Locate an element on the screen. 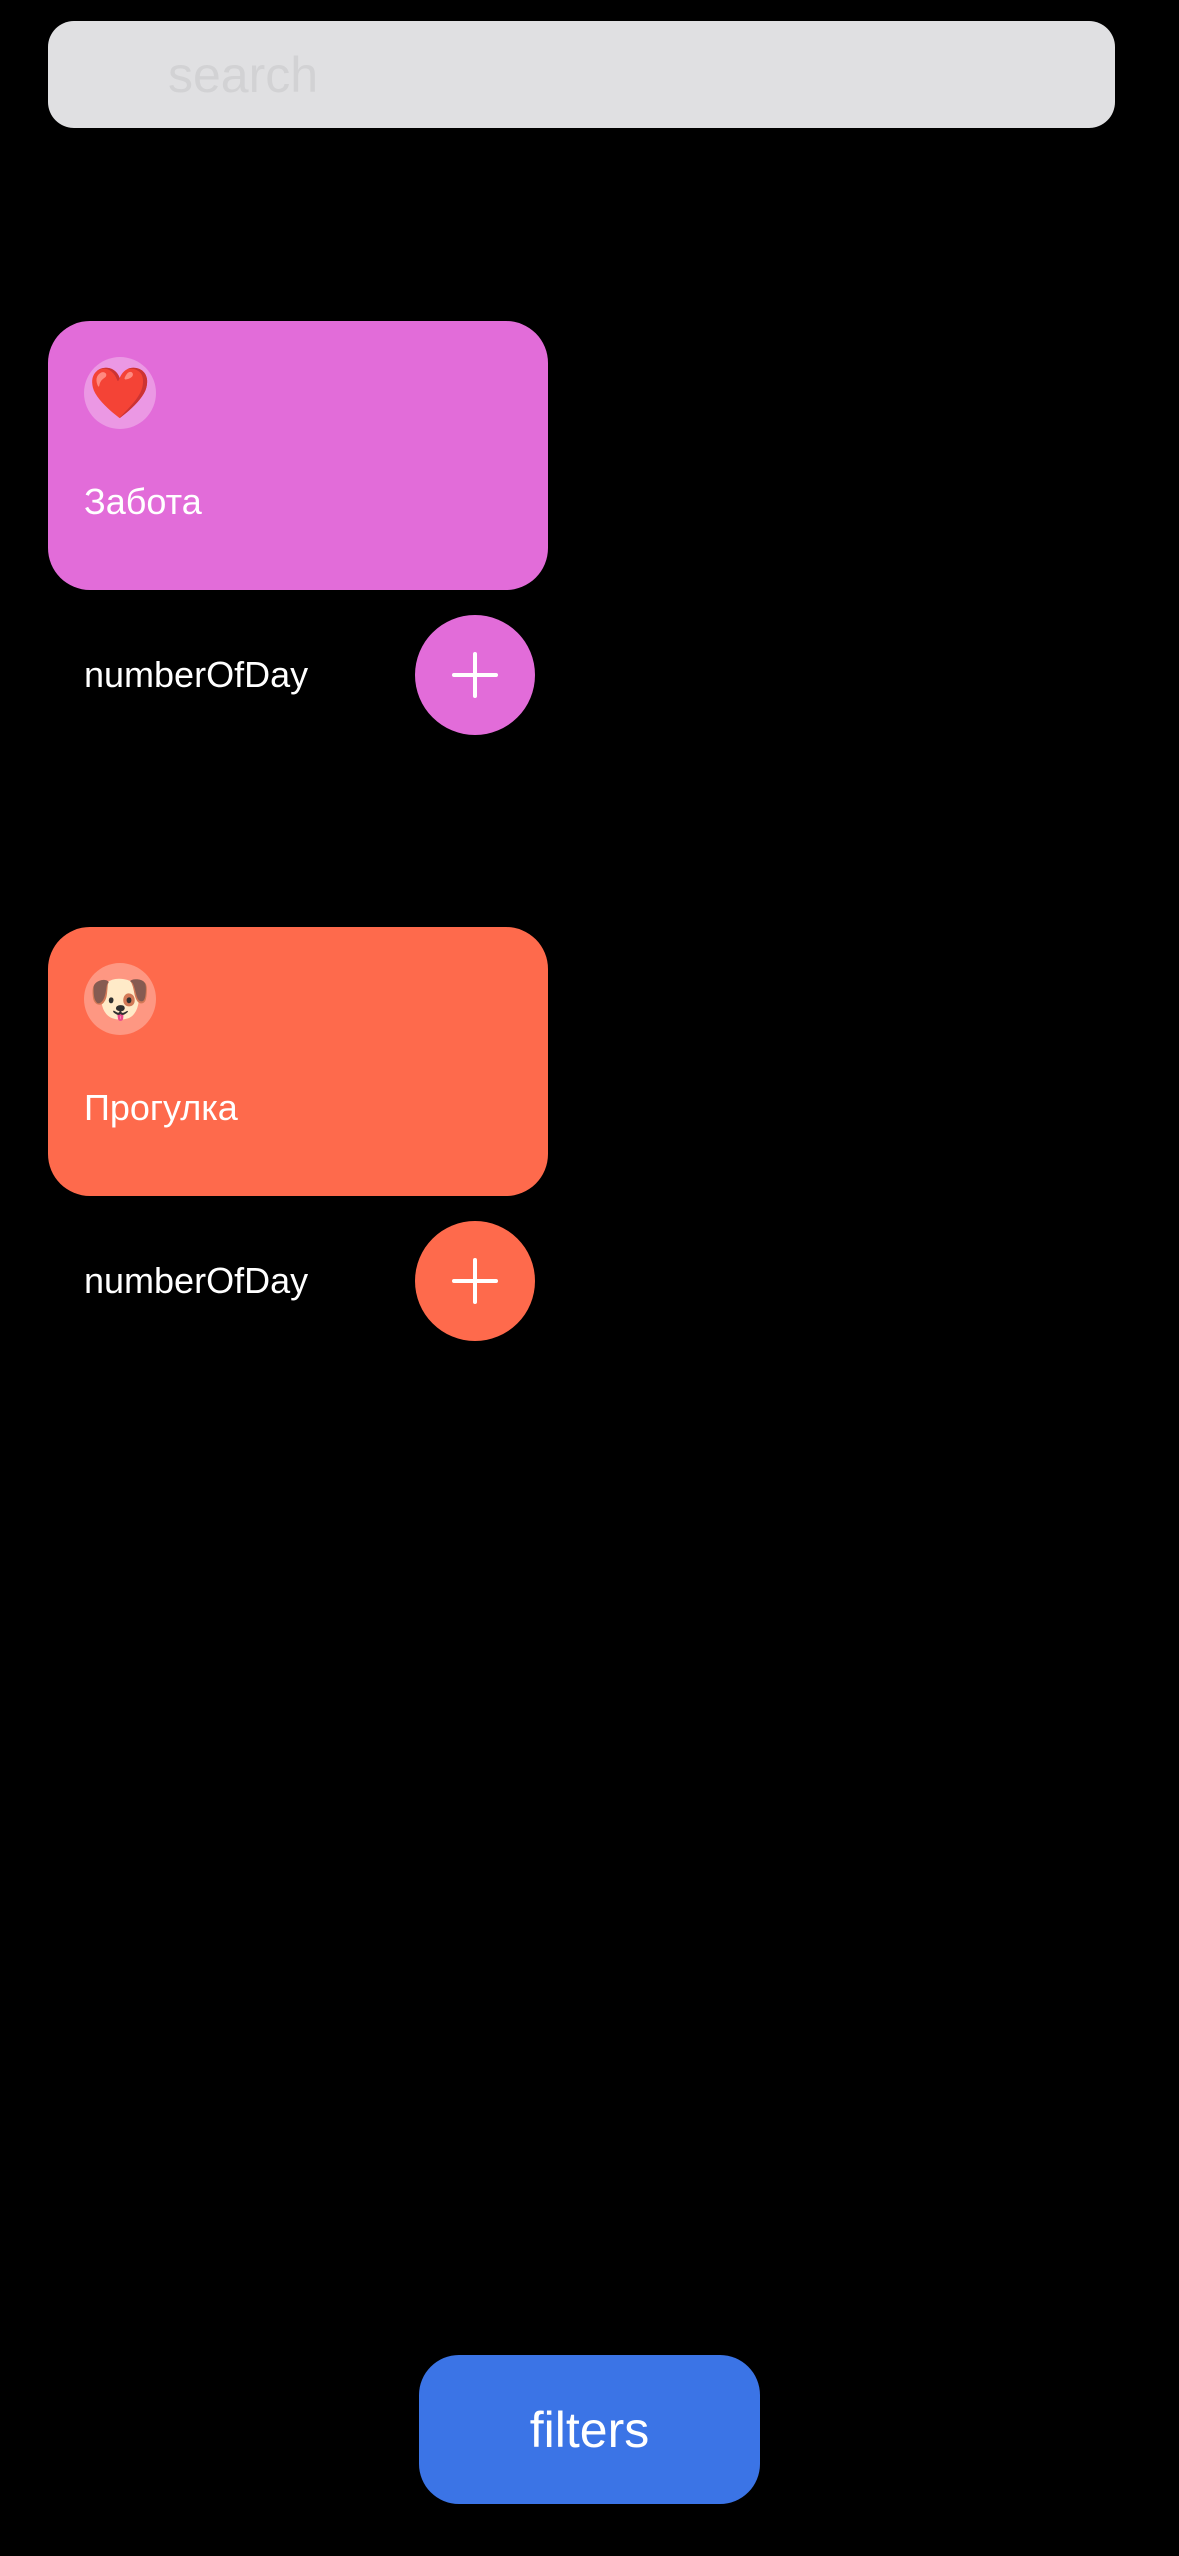 The height and width of the screenshot is (2556, 1179). dog-face-emoji-icon: 🐶 is located at coordinates (120, 999).